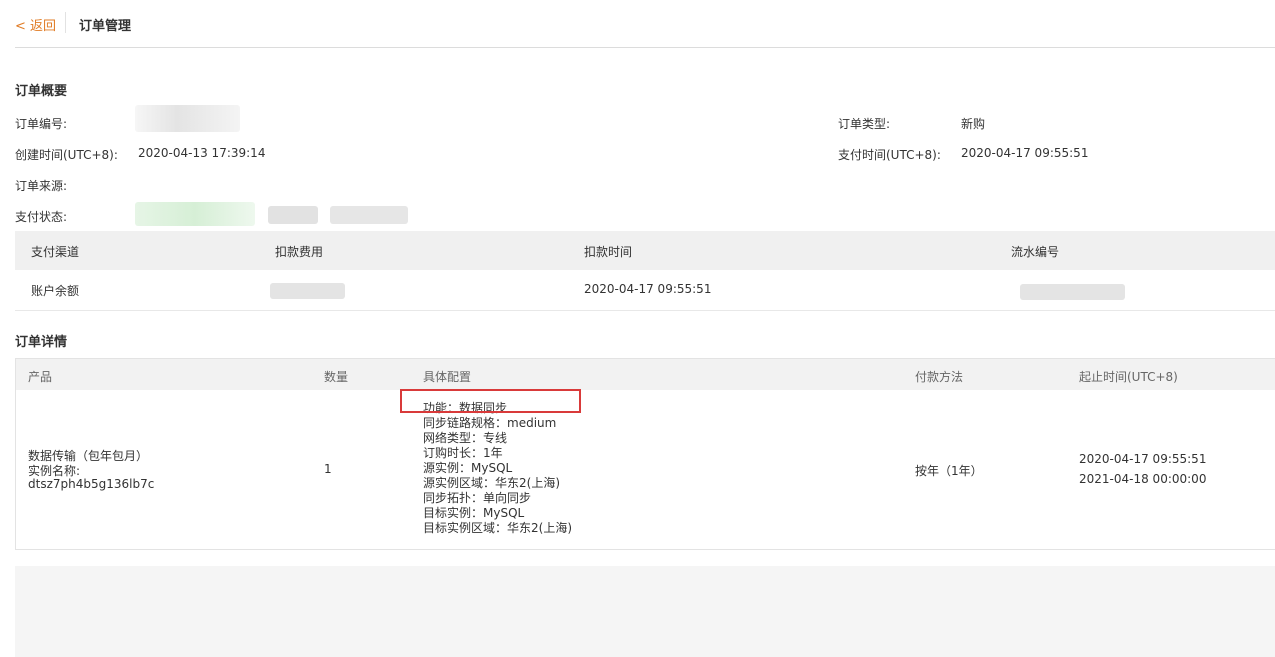 The image size is (1275, 657). I want to click on table-row: 账户余额 2020-04-17 09:55:51, so click(645, 290).